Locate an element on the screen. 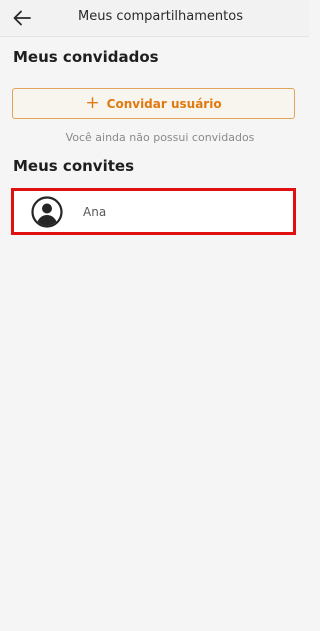  guests-section-title: Meus convidados is located at coordinates (86, 57).